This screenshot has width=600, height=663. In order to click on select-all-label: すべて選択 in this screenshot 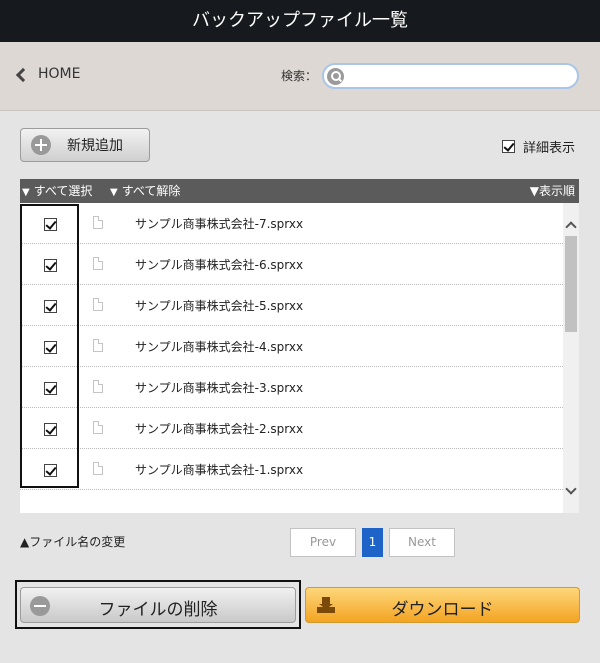, I will do `click(63, 191)`.